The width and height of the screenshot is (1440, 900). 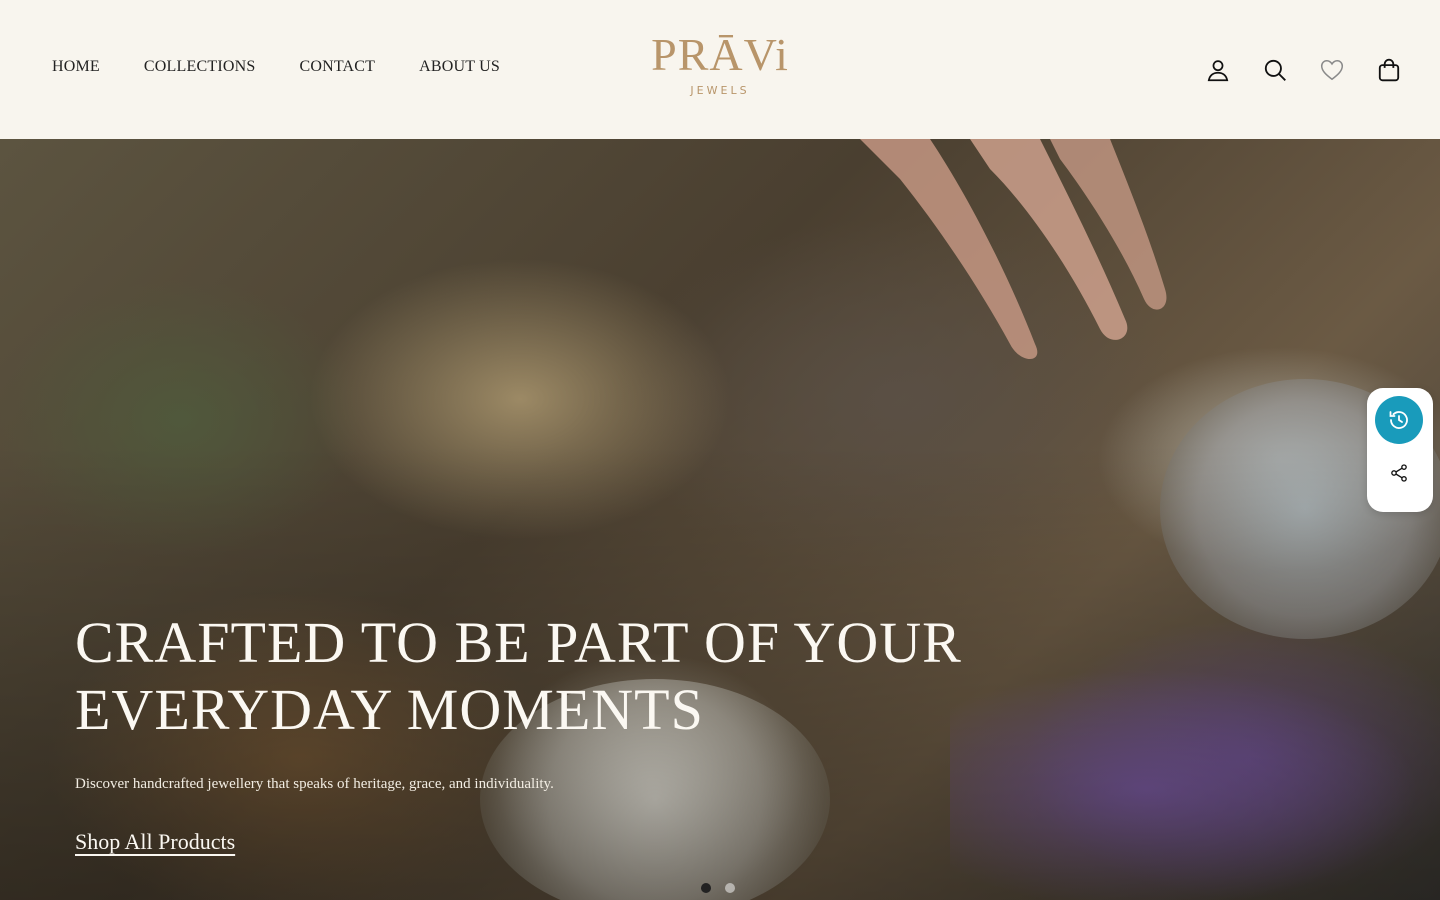 I want to click on heart-icon, so click(x=1331, y=69).